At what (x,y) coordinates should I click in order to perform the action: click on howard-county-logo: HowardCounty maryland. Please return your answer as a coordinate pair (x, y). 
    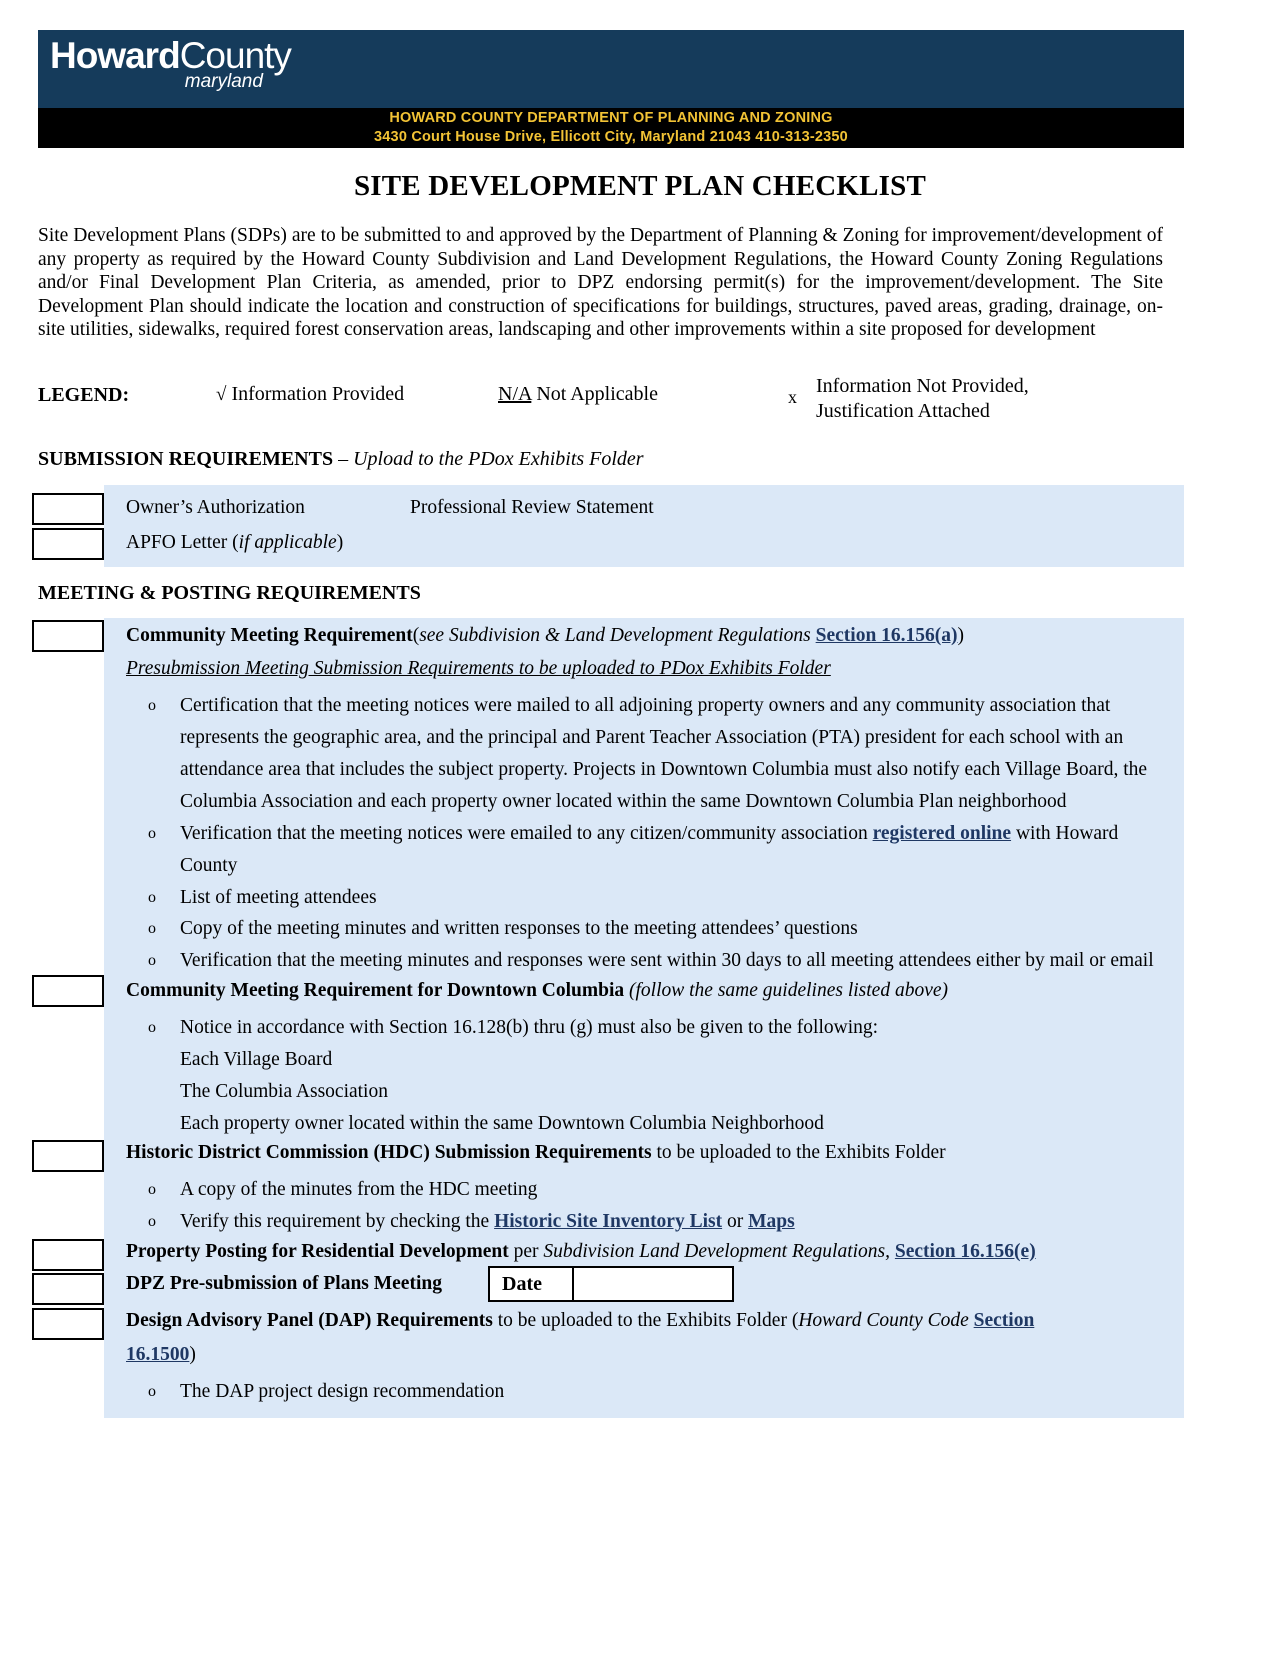
    Looking at the image, I should click on (171, 63).